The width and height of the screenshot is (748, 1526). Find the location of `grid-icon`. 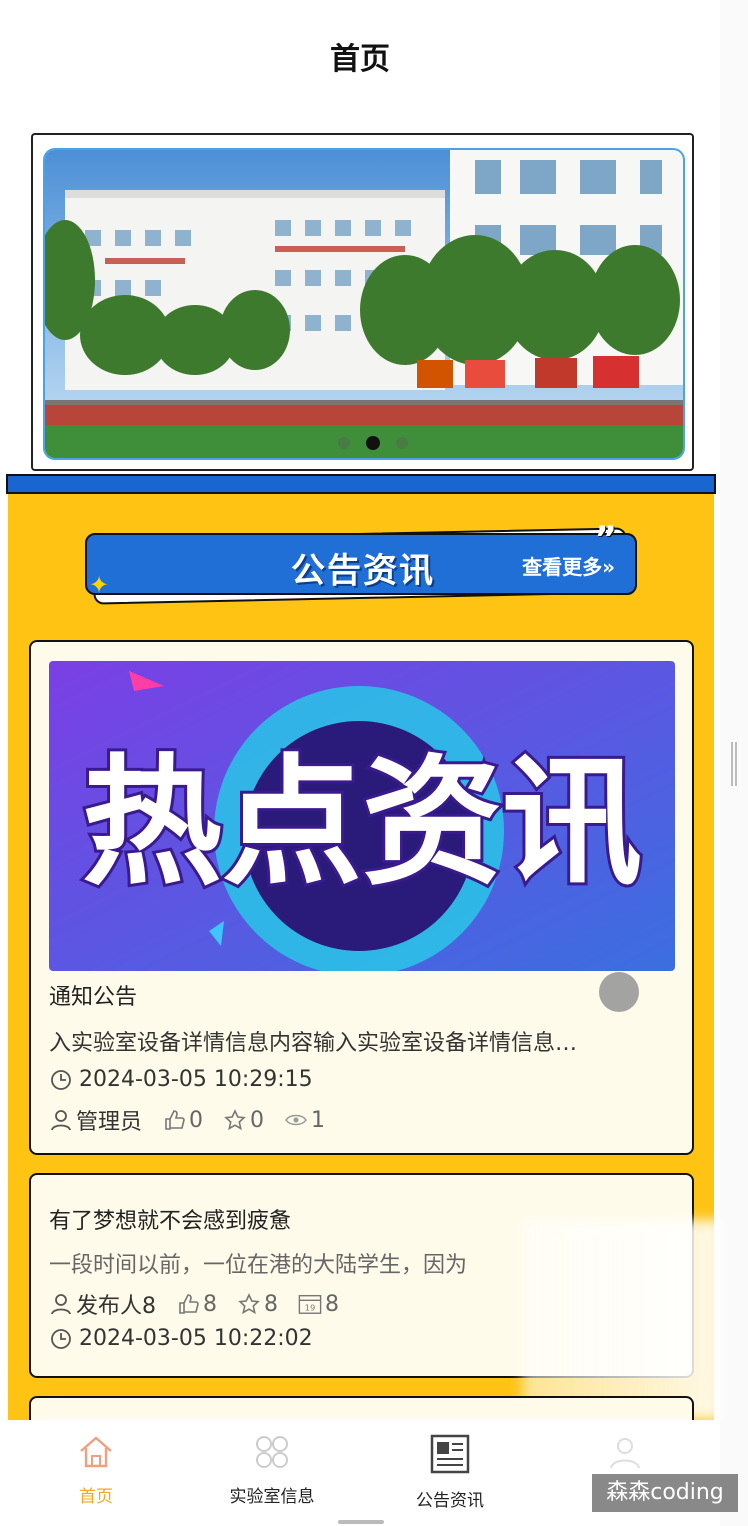

grid-icon is located at coordinates (272, 1456).